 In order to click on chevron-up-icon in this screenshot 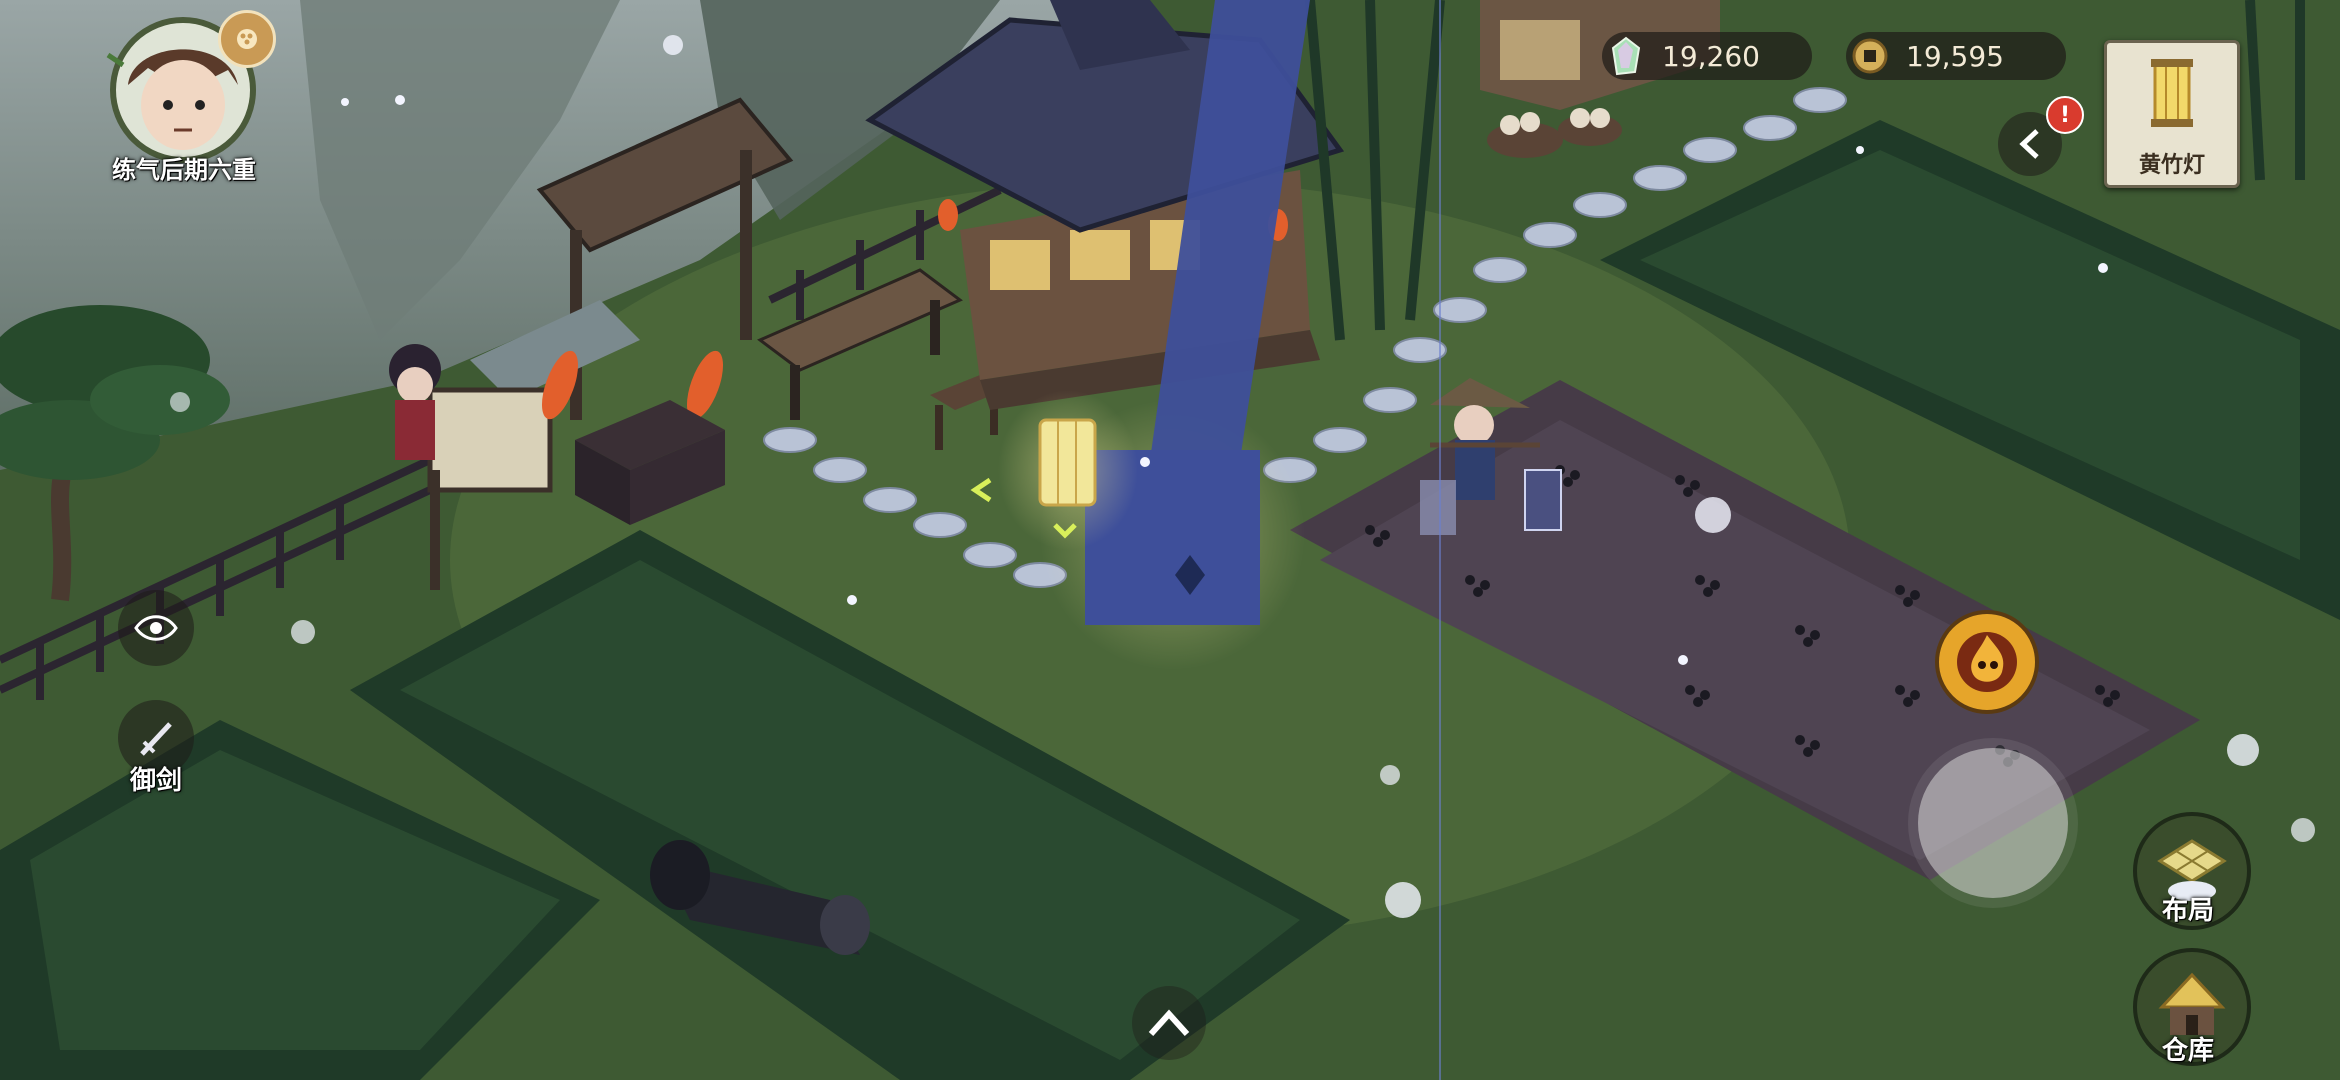, I will do `click(1169, 1023)`.